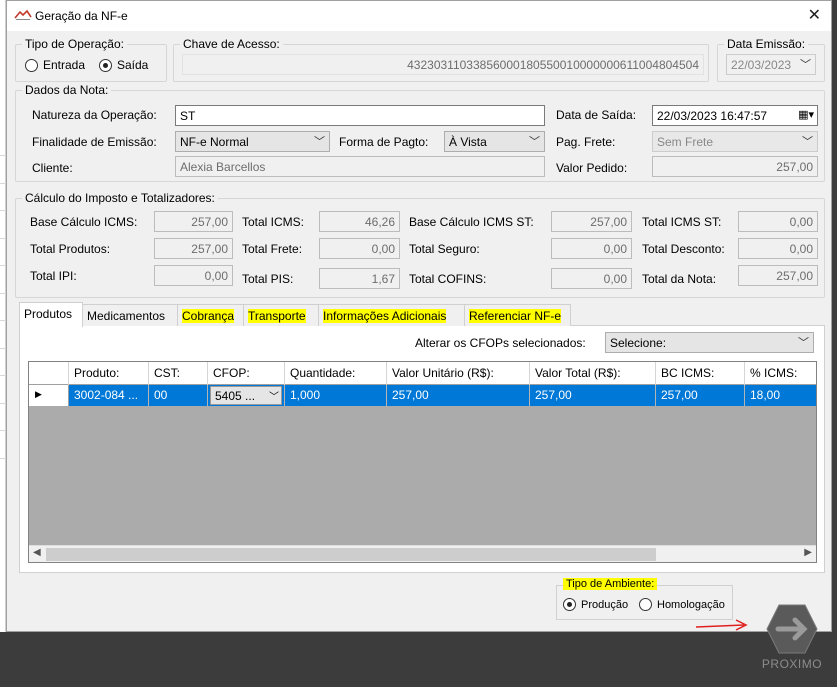 Image resolution: width=837 pixels, height=687 pixels. I want to click on base-icms-st-field: 257,00, so click(591, 221).